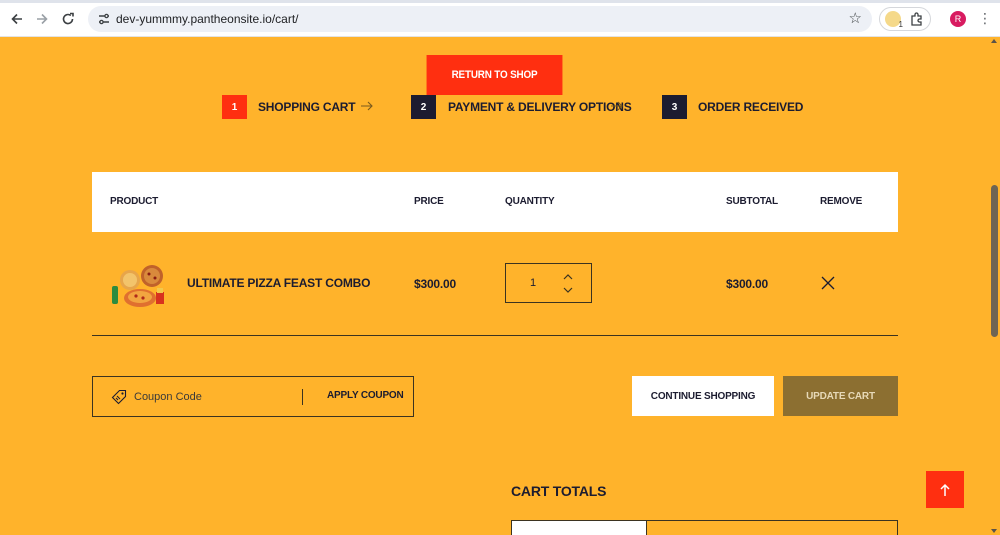 This screenshot has width=1000, height=535. I want to click on quantity-value: 1, so click(533, 283).